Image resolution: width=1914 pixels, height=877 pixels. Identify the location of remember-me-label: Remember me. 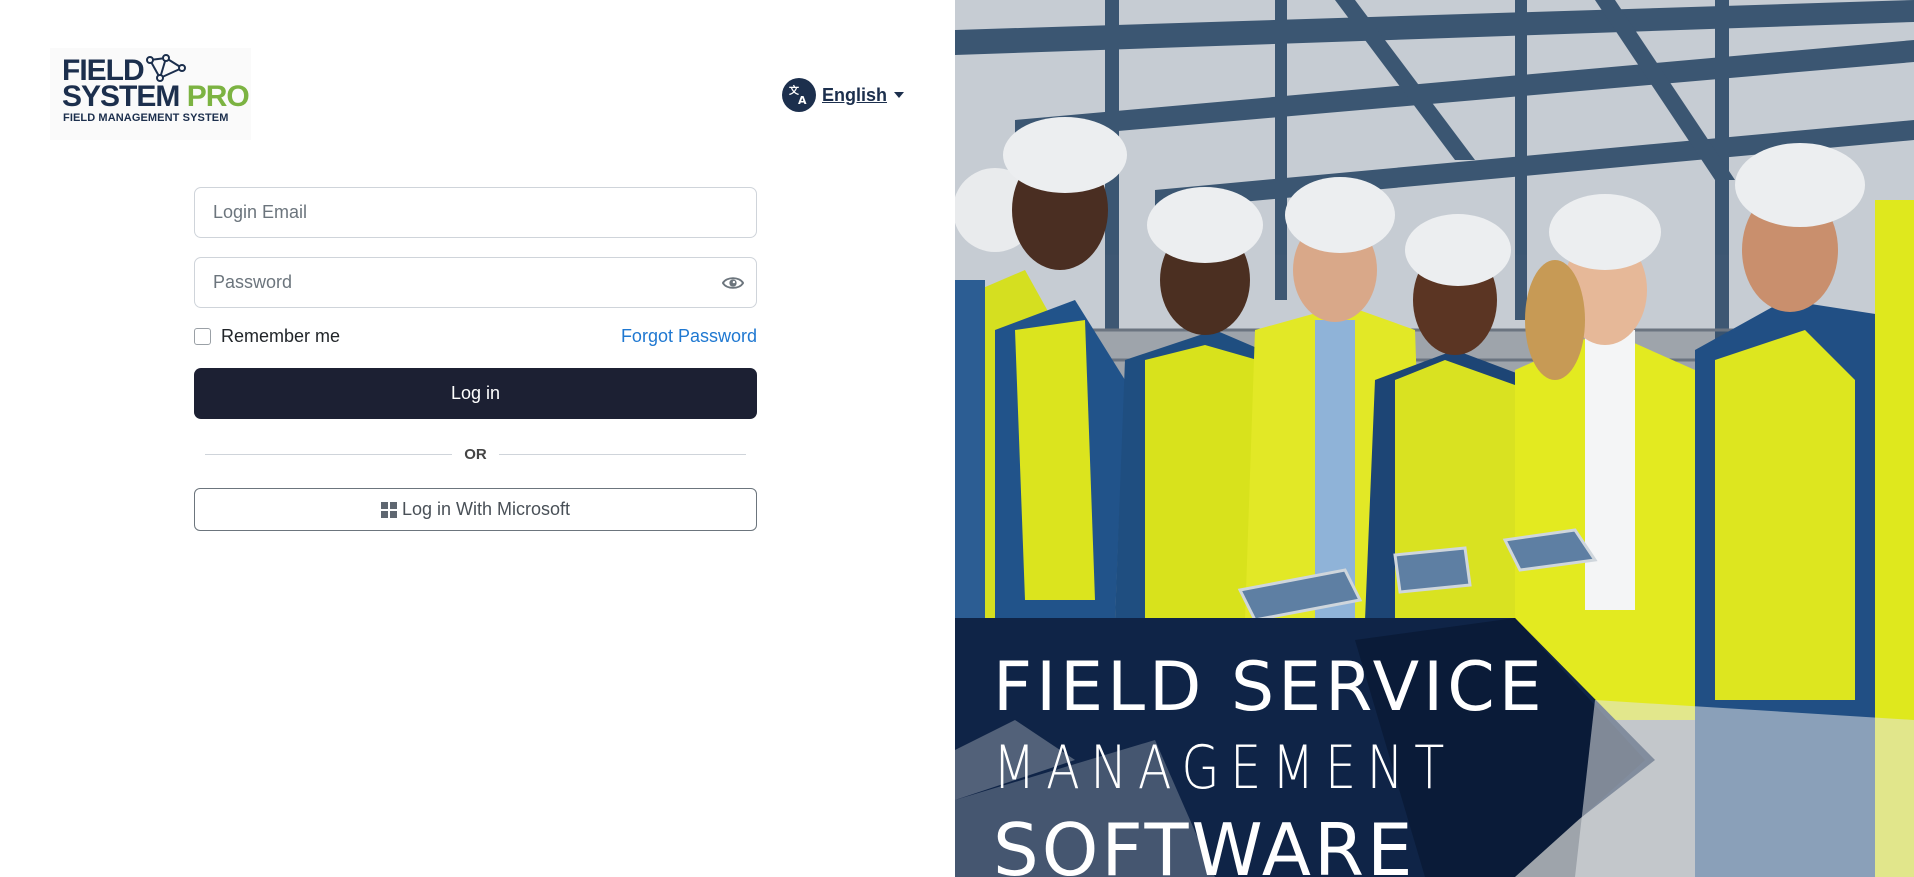
(280, 336).